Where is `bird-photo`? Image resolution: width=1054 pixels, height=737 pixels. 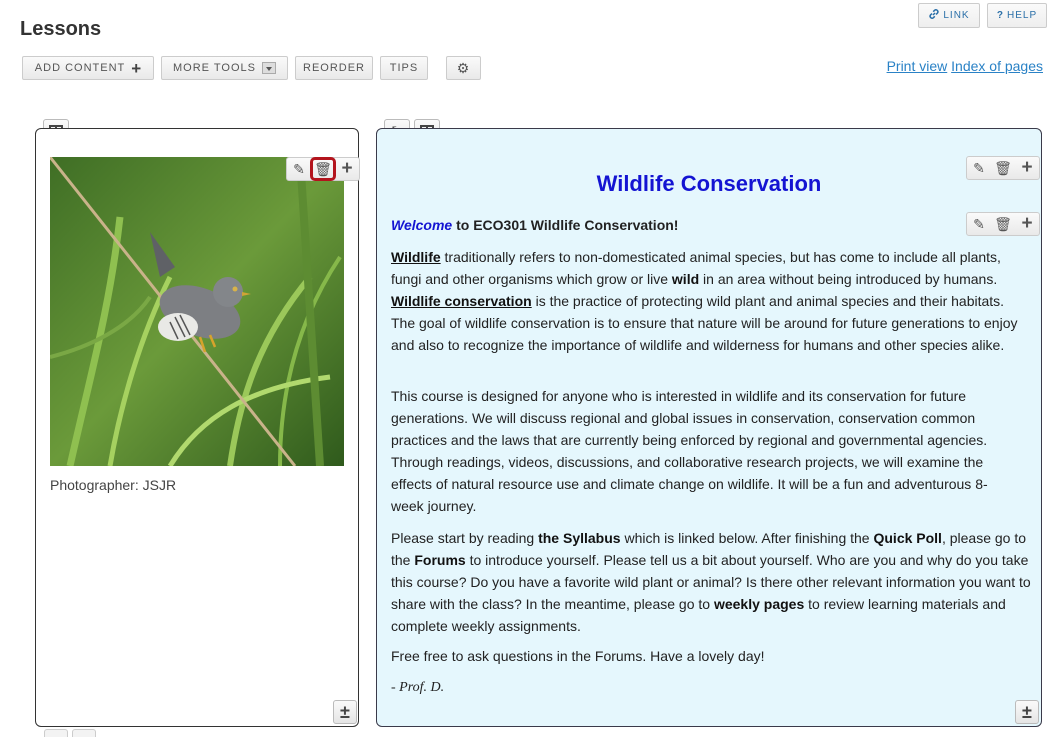 bird-photo is located at coordinates (197, 311).